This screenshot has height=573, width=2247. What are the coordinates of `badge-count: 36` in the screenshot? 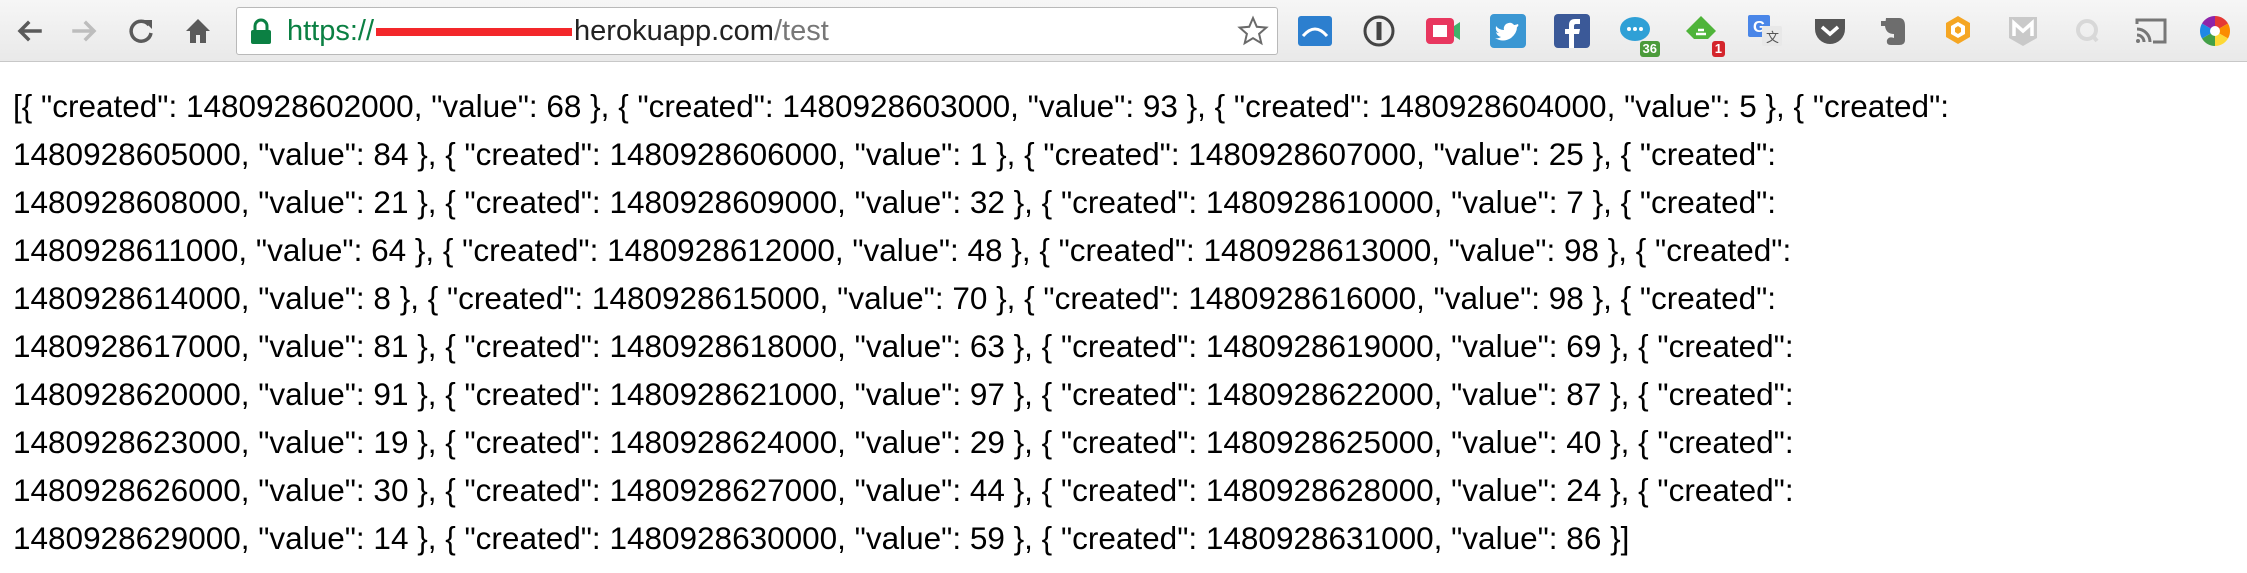 It's located at (1649, 49).